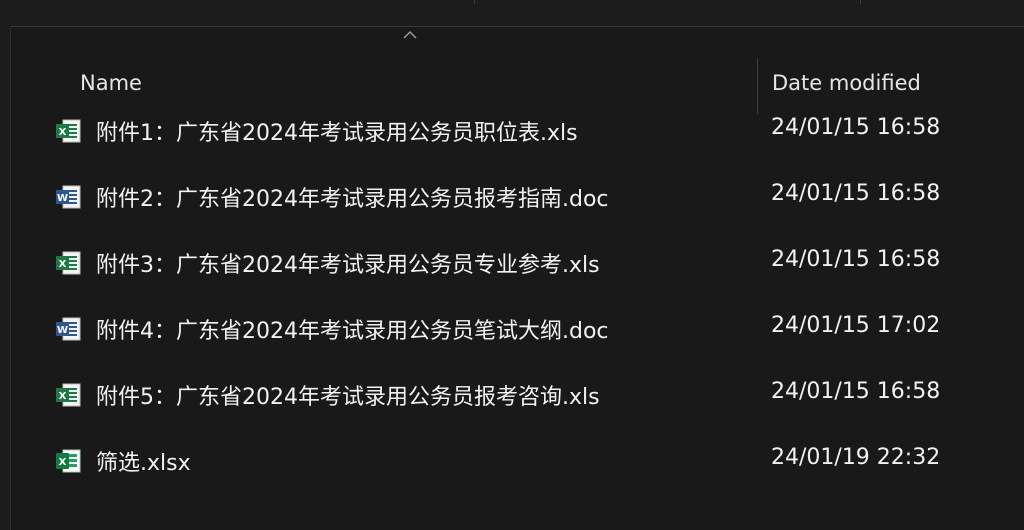 The image size is (1024, 530). What do you see at coordinates (856, 457) in the screenshot?
I see `file-date-modified: 24/01/19 22:32` at bounding box center [856, 457].